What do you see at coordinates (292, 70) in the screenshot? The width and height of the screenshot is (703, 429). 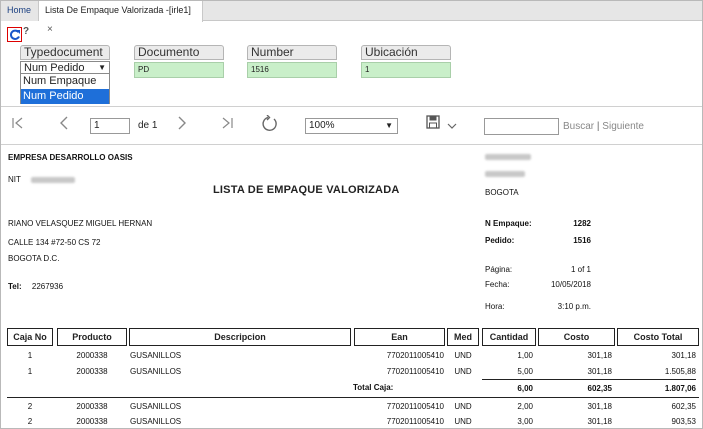 I see `number-field: 1516` at bounding box center [292, 70].